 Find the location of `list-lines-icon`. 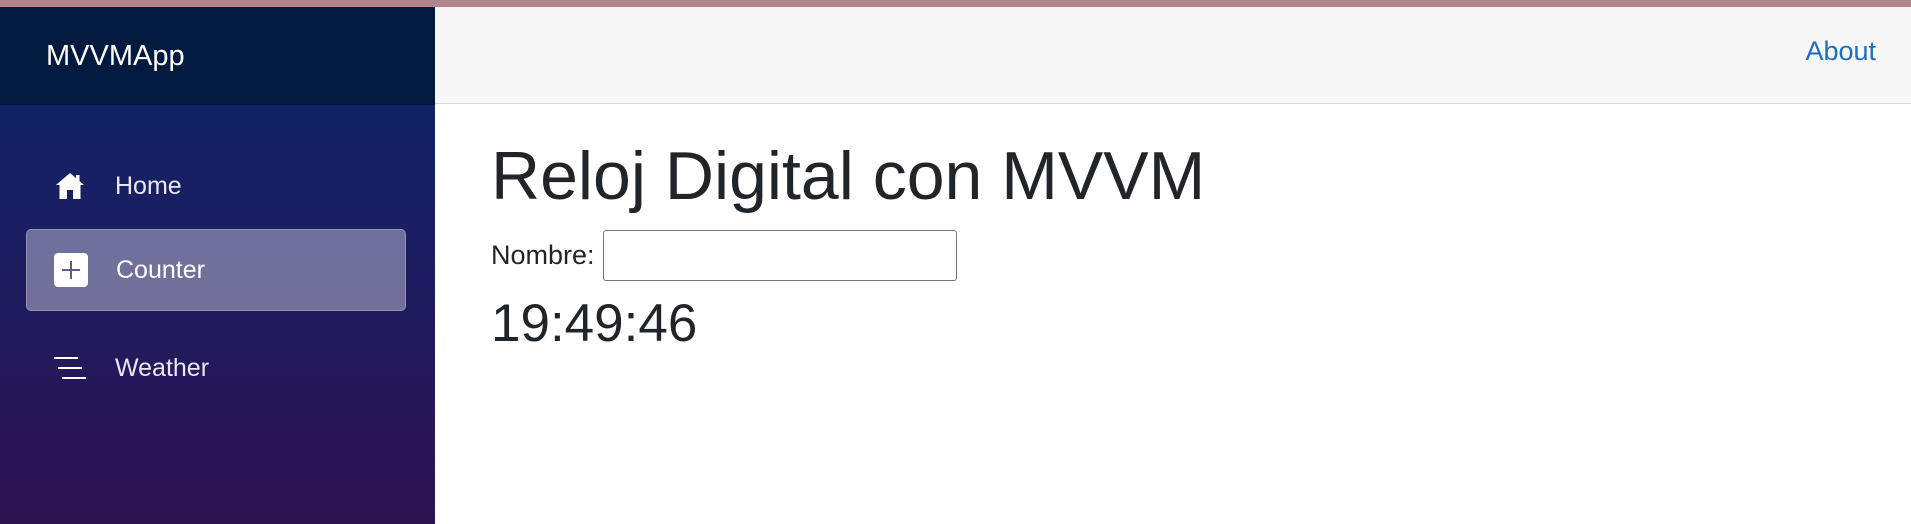

list-lines-icon is located at coordinates (70, 368).